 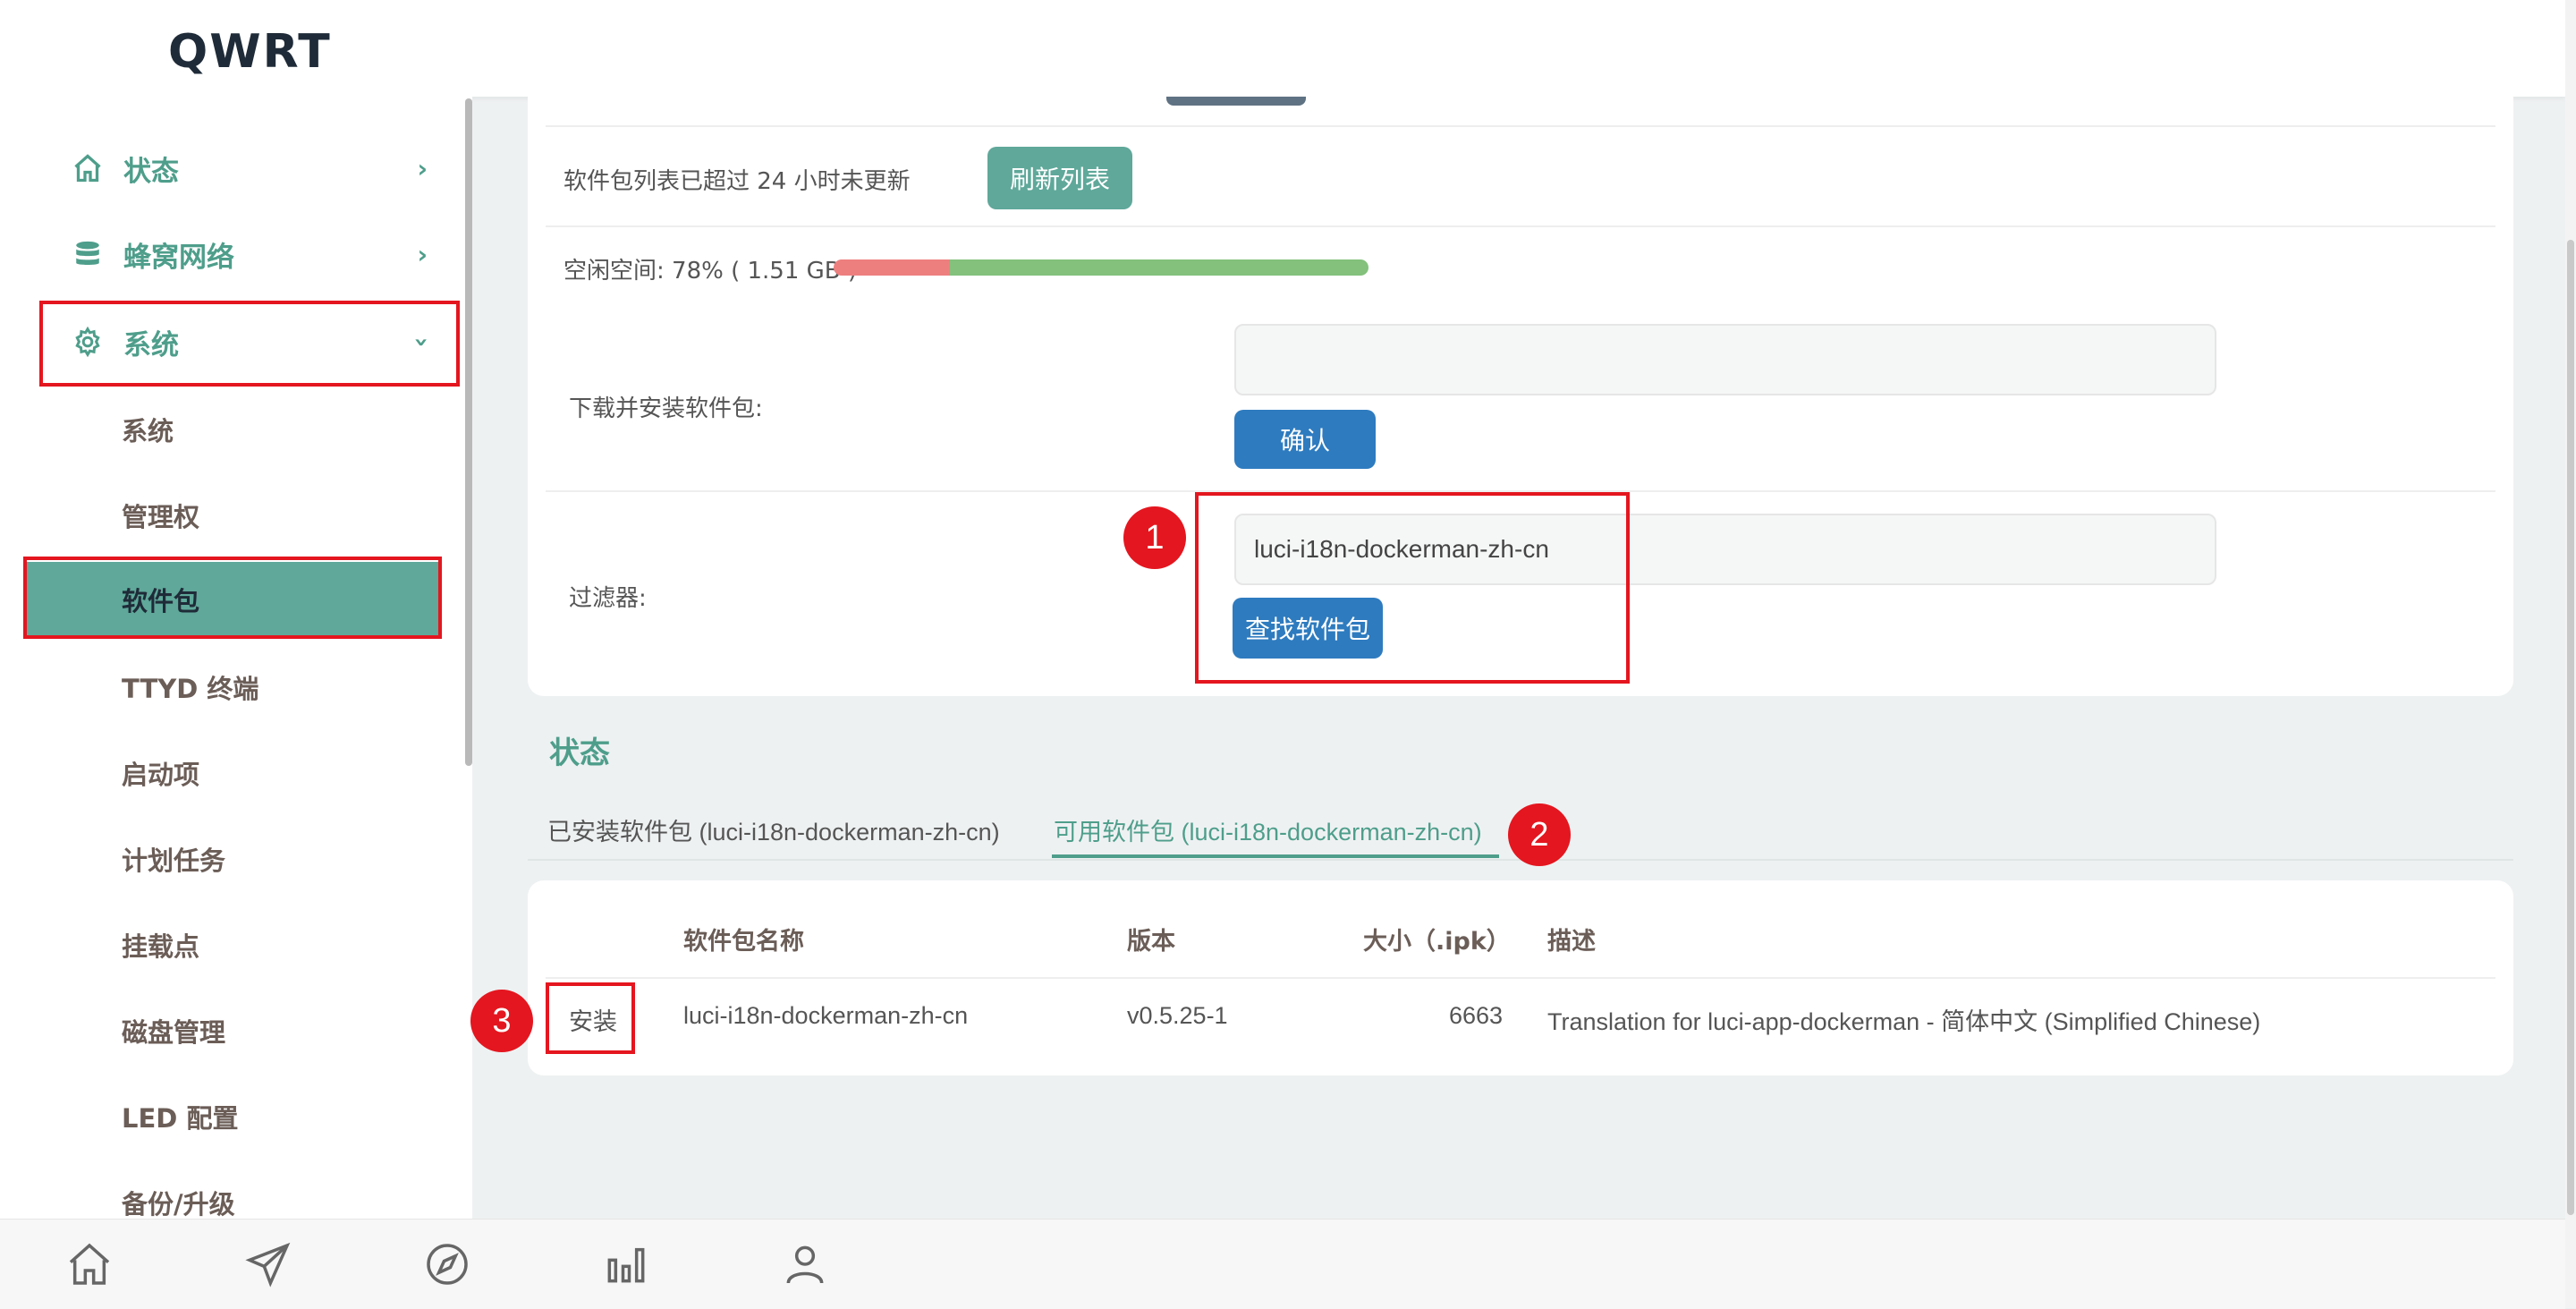 I want to click on used-space-bar, so click(x=892, y=267).